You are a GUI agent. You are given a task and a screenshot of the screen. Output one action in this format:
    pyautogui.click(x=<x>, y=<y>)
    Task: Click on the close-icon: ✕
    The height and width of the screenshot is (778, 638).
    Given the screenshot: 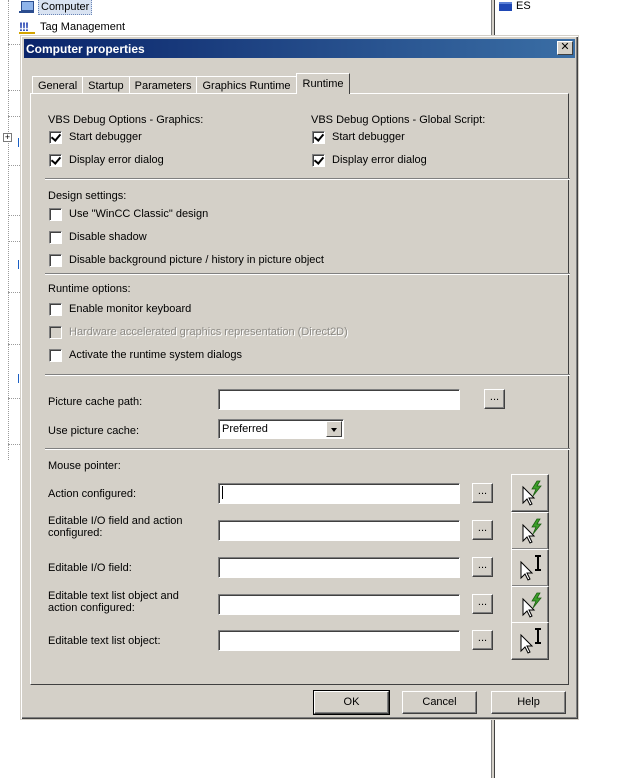 What is the action you would take?
    pyautogui.click(x=565, y=47)
    